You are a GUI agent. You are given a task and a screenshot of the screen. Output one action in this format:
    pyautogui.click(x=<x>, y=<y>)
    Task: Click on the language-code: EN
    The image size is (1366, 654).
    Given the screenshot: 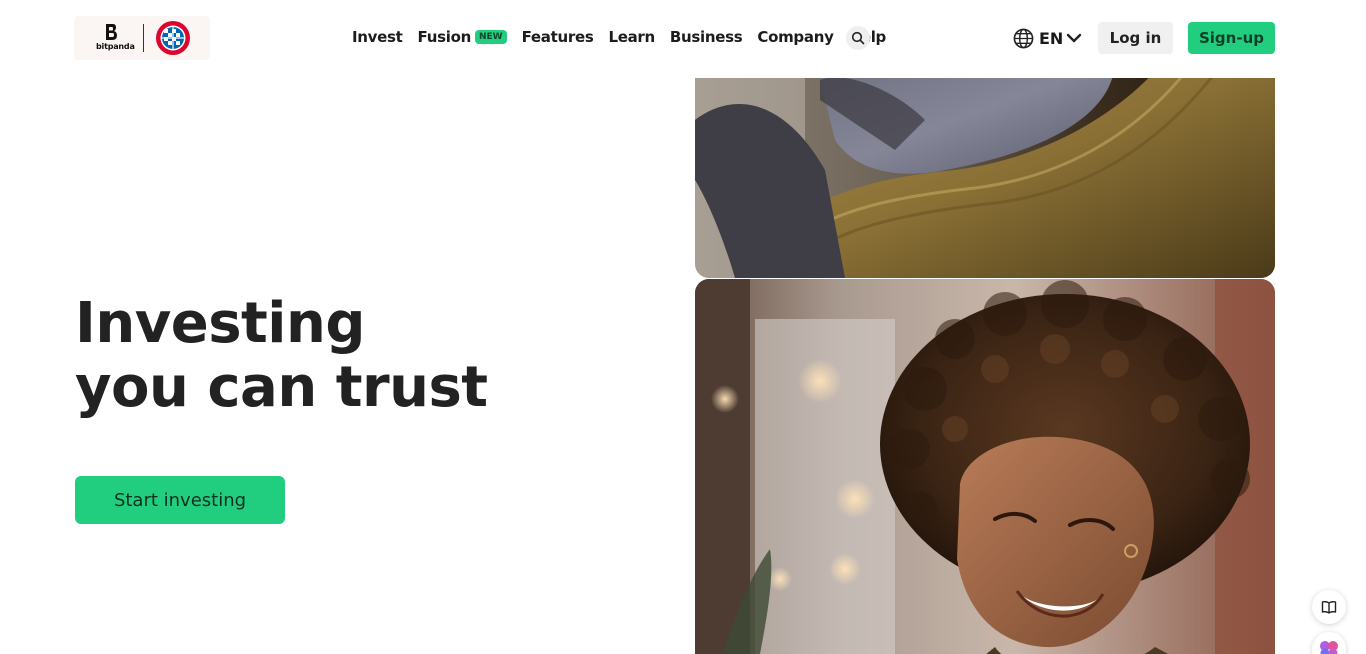 What is the action you would take?
    pyautogui.click(x=1051, y=38)
    